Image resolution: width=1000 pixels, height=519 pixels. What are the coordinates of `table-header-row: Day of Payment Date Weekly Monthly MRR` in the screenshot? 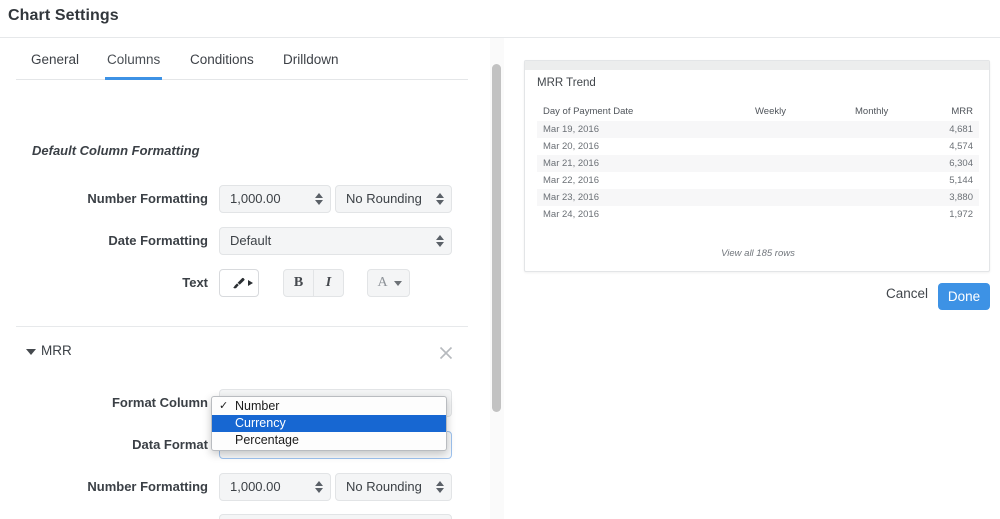 It's located at (758, 112).